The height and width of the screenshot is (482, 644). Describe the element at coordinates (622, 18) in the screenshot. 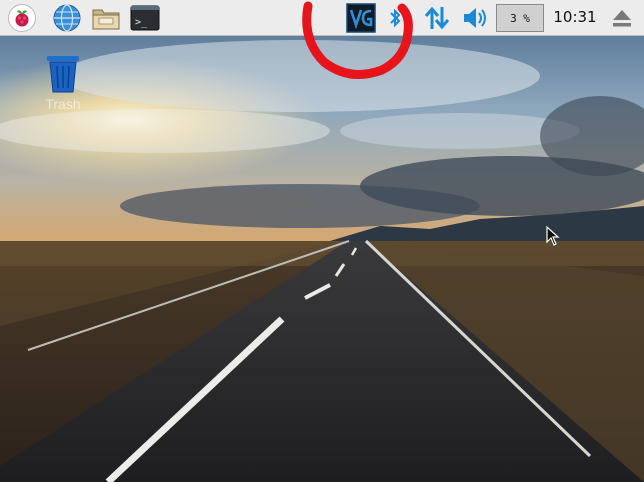

I see `eject-icon` at that location.